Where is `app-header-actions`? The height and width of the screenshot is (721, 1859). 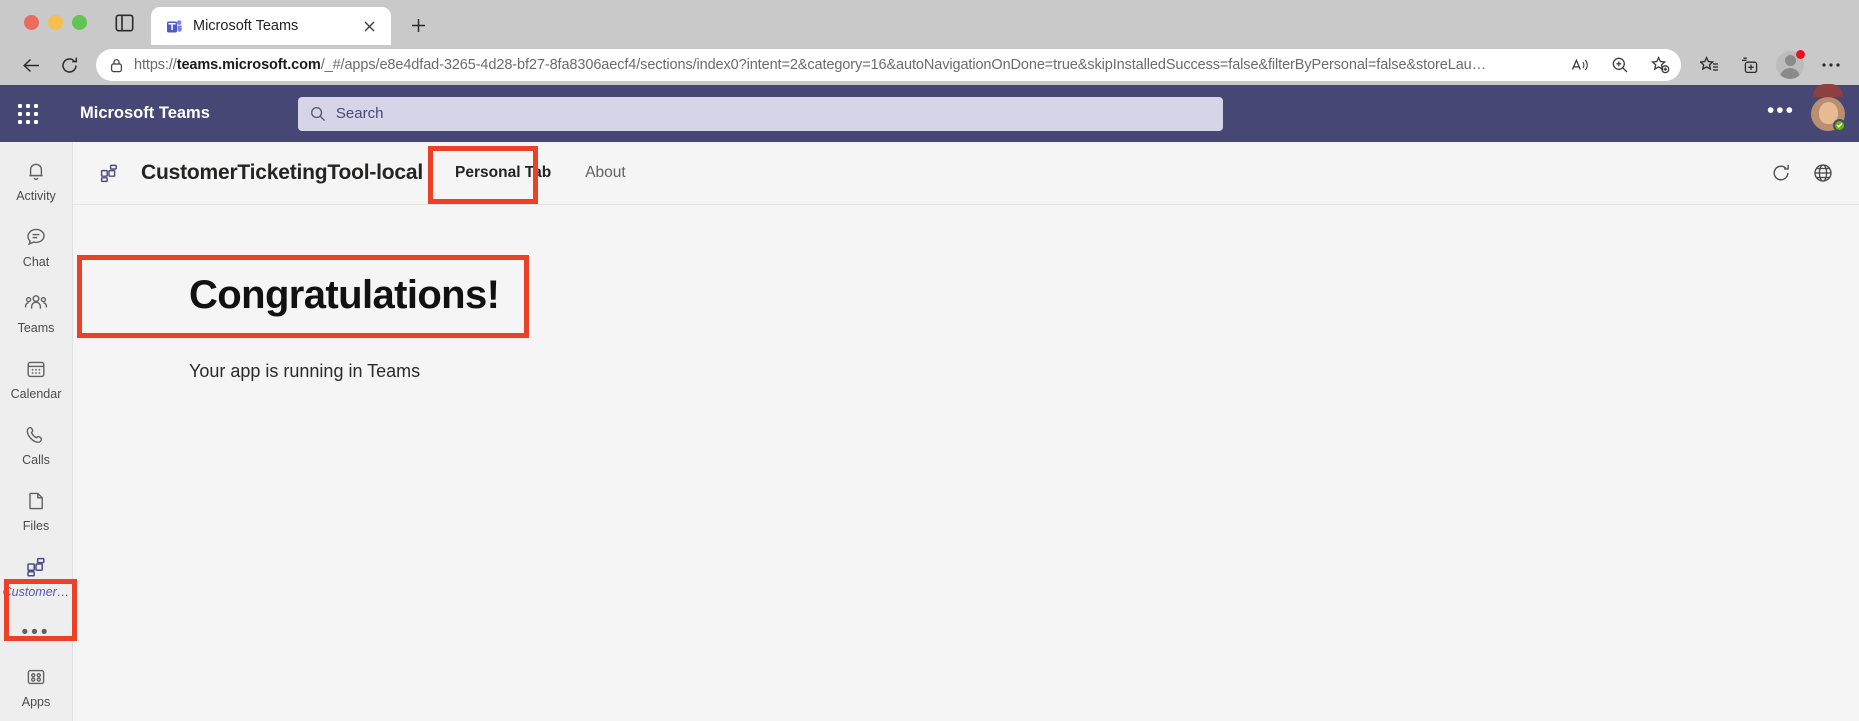
app-header-actions is located at coordinates (1806, 173).